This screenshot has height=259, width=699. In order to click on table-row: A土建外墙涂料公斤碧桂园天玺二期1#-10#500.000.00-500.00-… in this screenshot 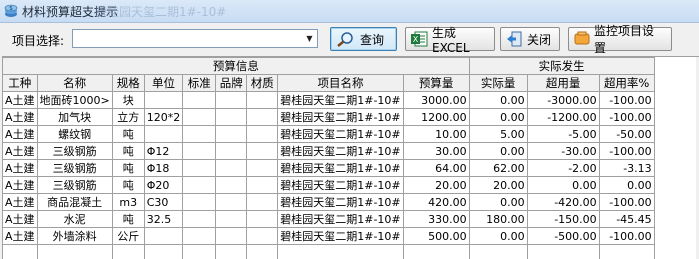, I will do `click(329, 236)`.